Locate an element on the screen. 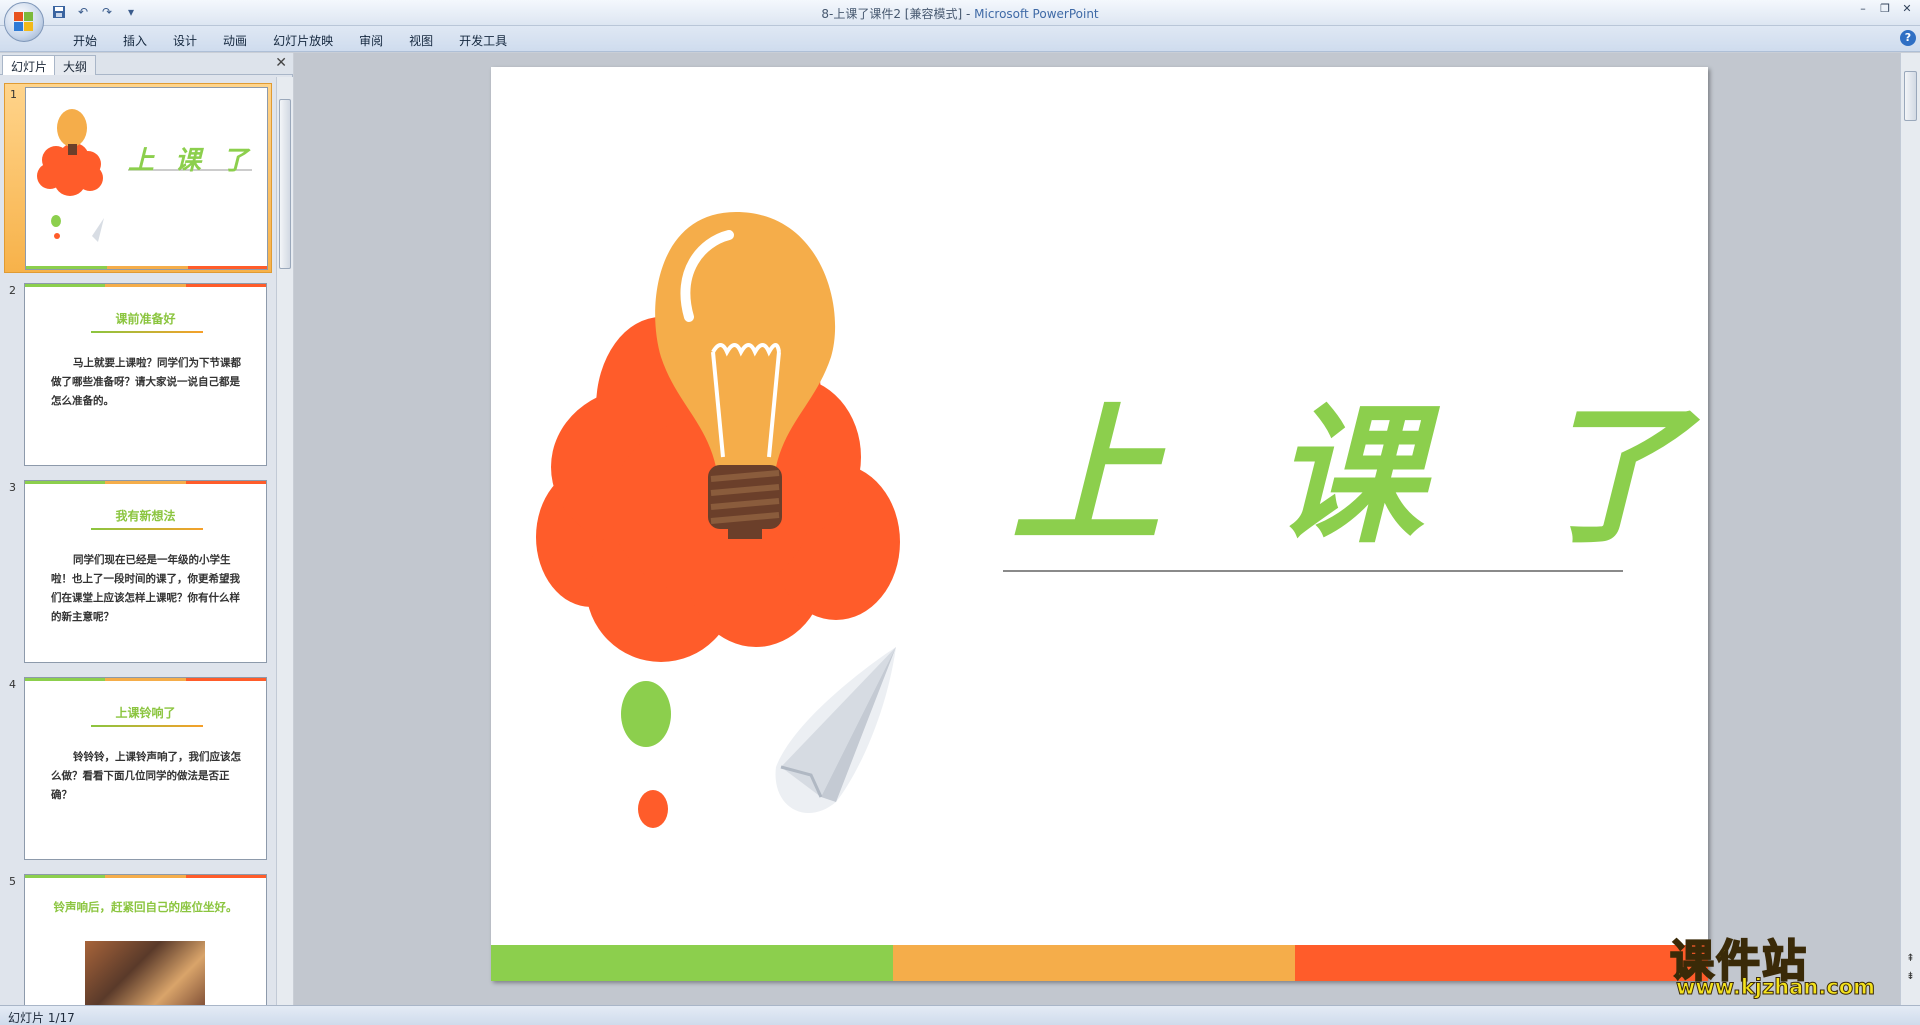 The image size is (1920, 1025). close-icon: ✕ is located at coordinates (1907, 9).